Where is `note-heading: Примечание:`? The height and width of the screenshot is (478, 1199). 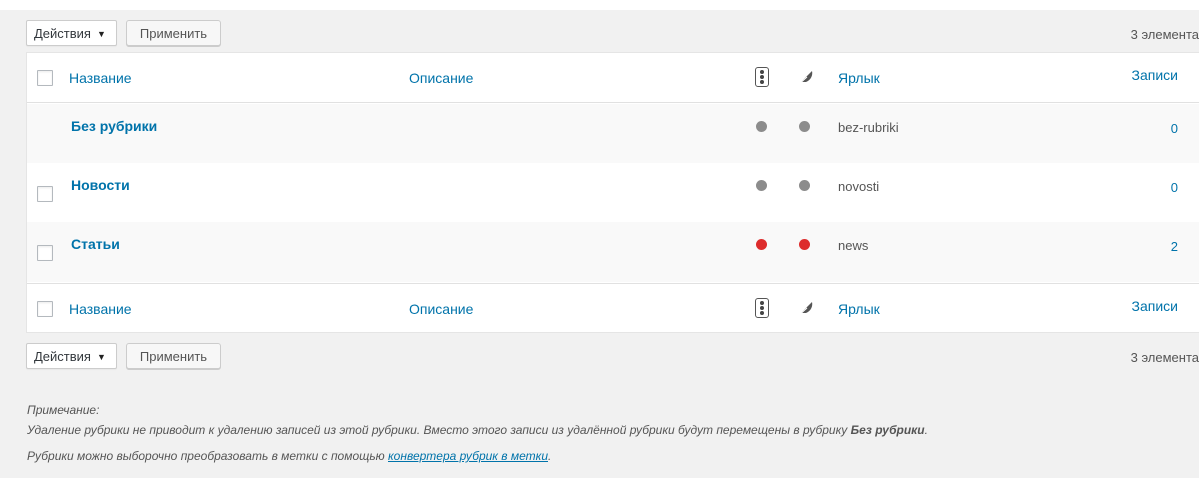 note-heading: Примечание: is located at coordinates (63, 410).